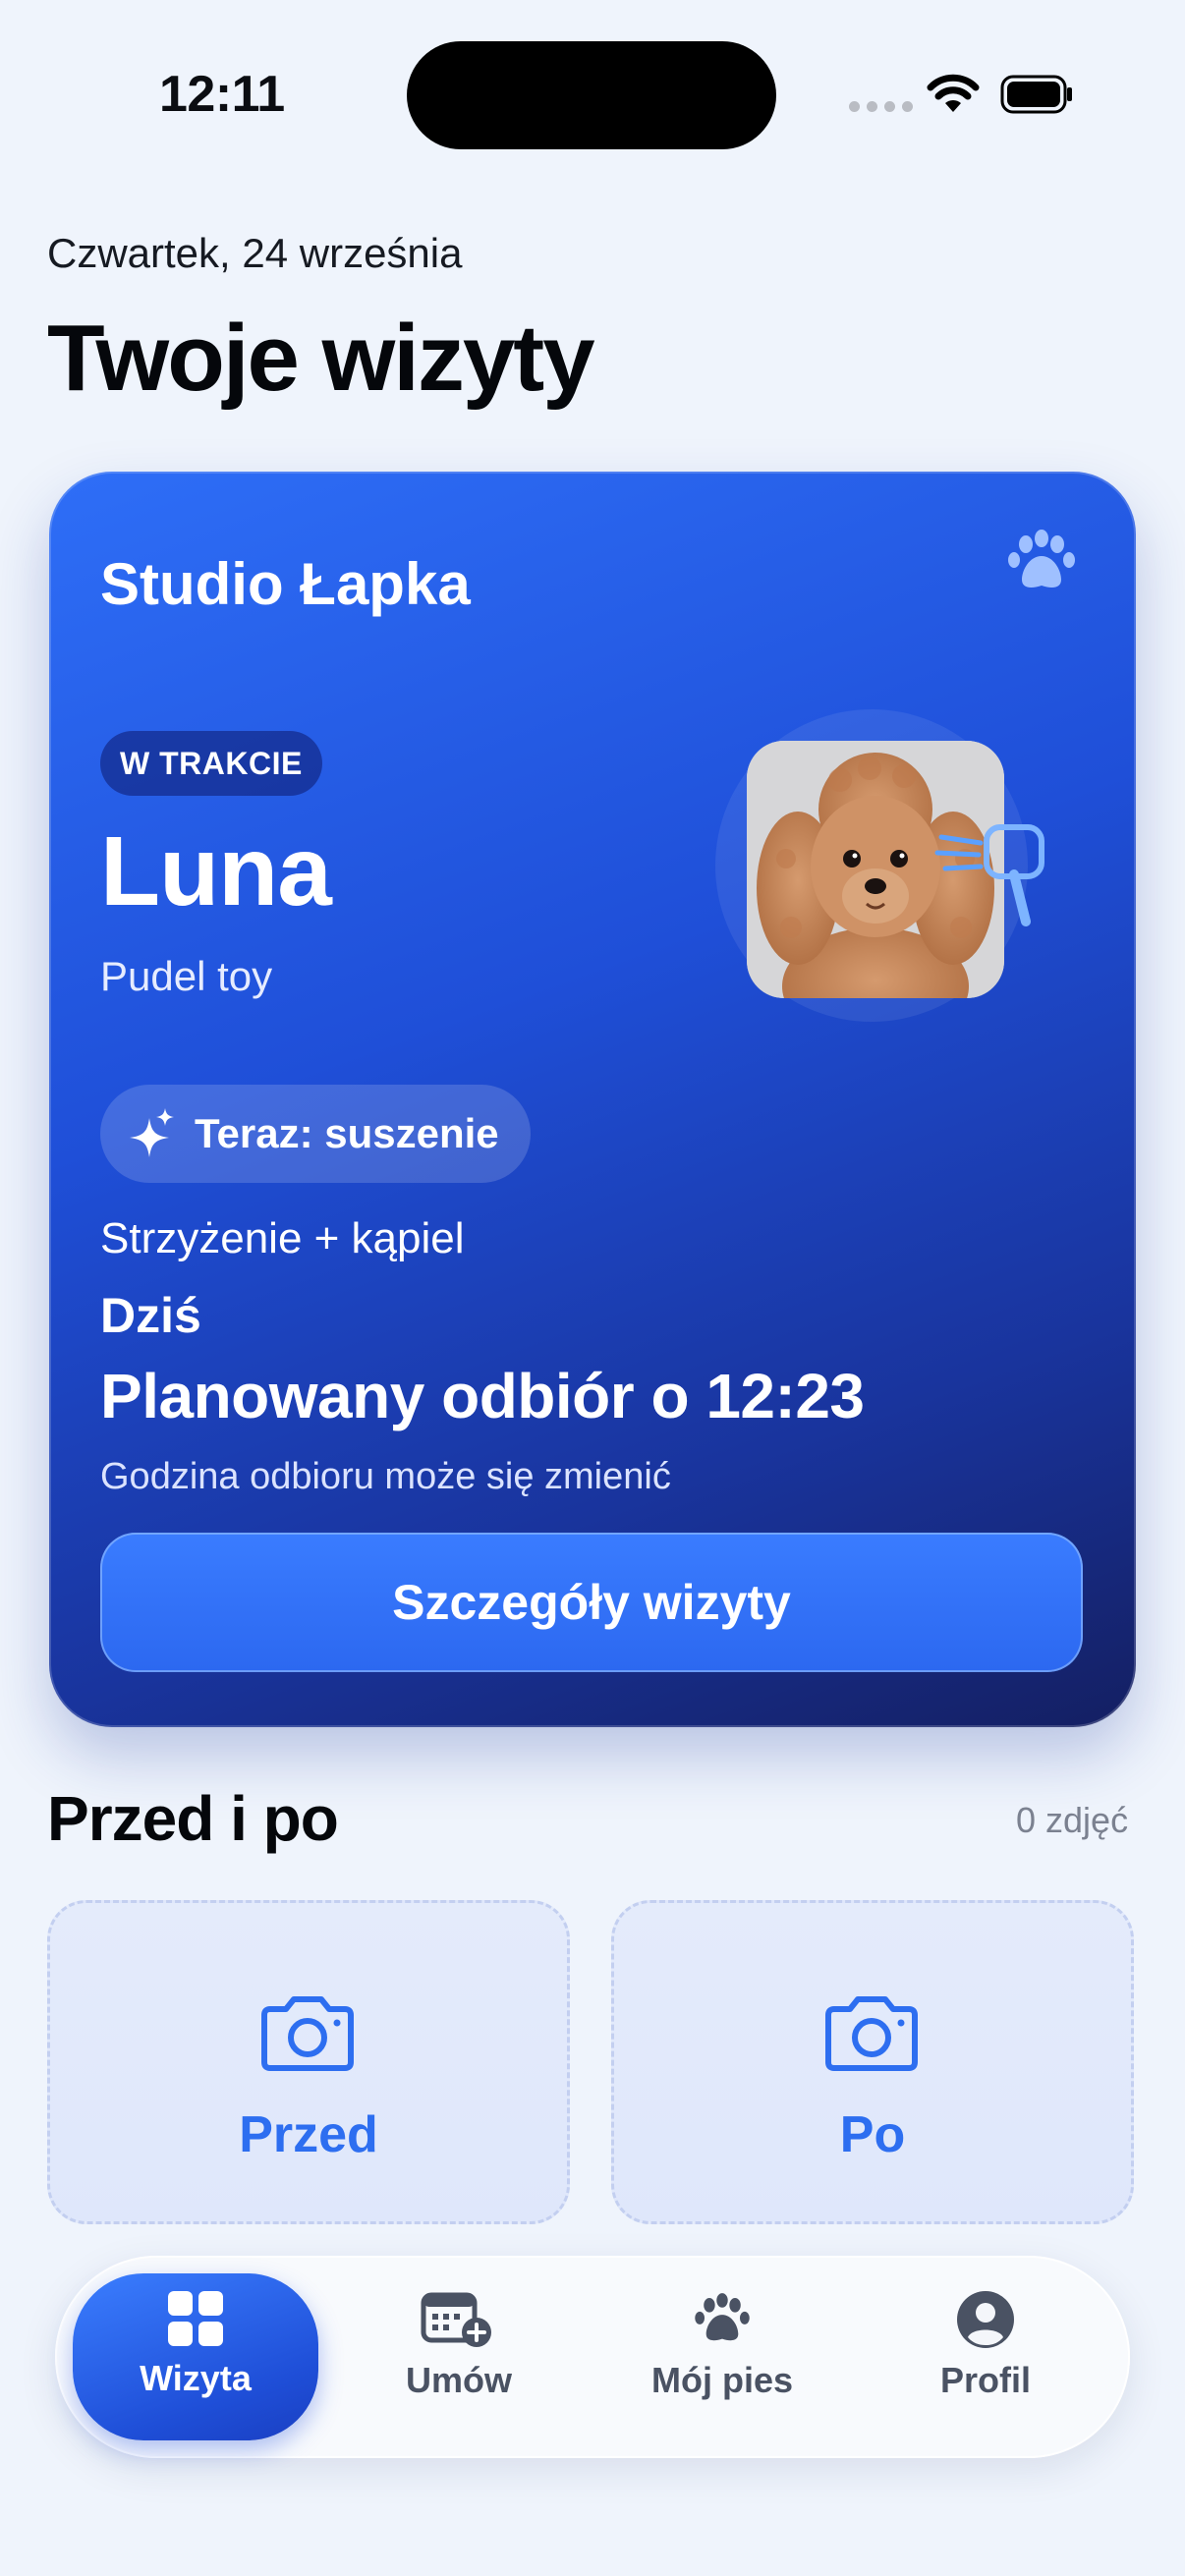  I want to click on after-photo-slot: Po, so click(873, 2062).